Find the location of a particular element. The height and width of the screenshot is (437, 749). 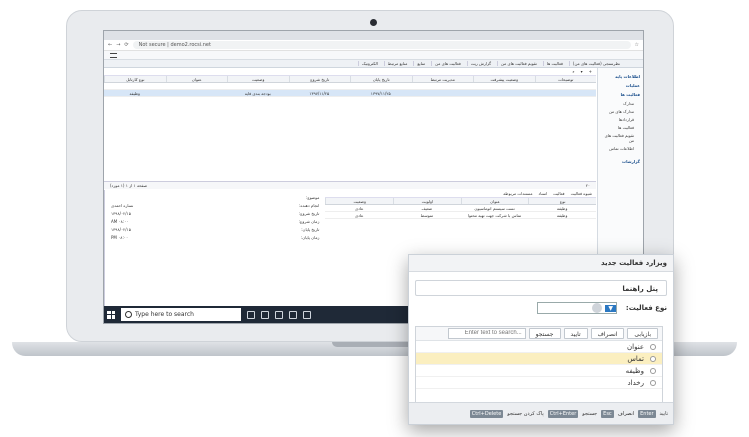

reload-icon: ⟳ is located at coordinates (126, 45).